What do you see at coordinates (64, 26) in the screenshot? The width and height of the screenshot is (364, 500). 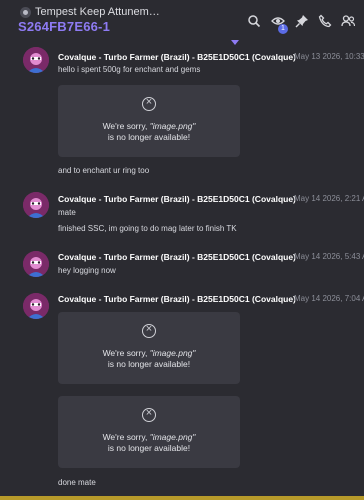 I see `thread-id: S264FB7E66-1` at bounding box center [64, 26].